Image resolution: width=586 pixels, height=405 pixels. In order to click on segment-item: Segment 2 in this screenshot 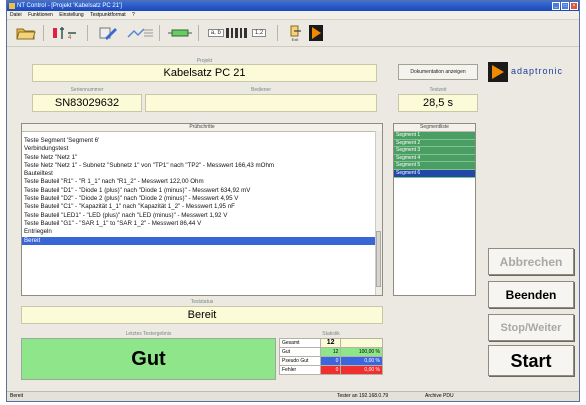, I will do `click(434, 143)`.